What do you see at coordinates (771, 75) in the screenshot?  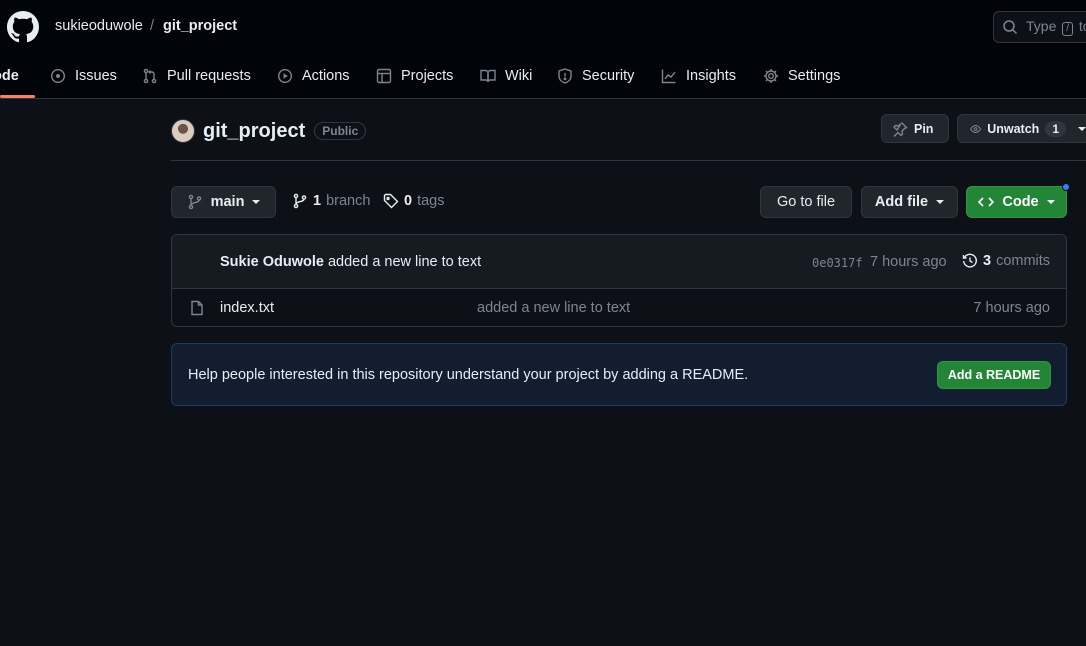 I see `gear-icon` at bounding box center [771, 75].